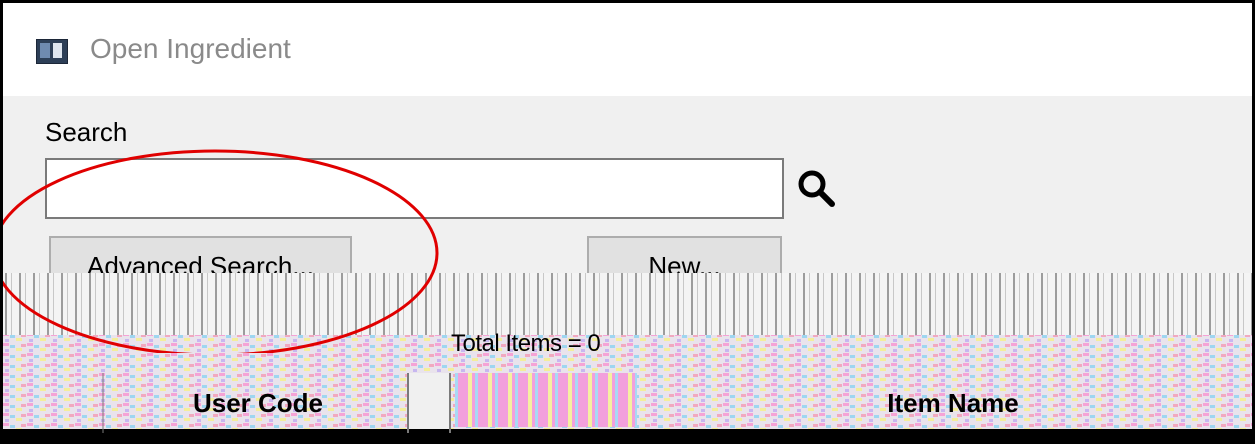  Describe the element at coordinates (86, 132) in the screenshot. I see `search-label: Search` at that location.